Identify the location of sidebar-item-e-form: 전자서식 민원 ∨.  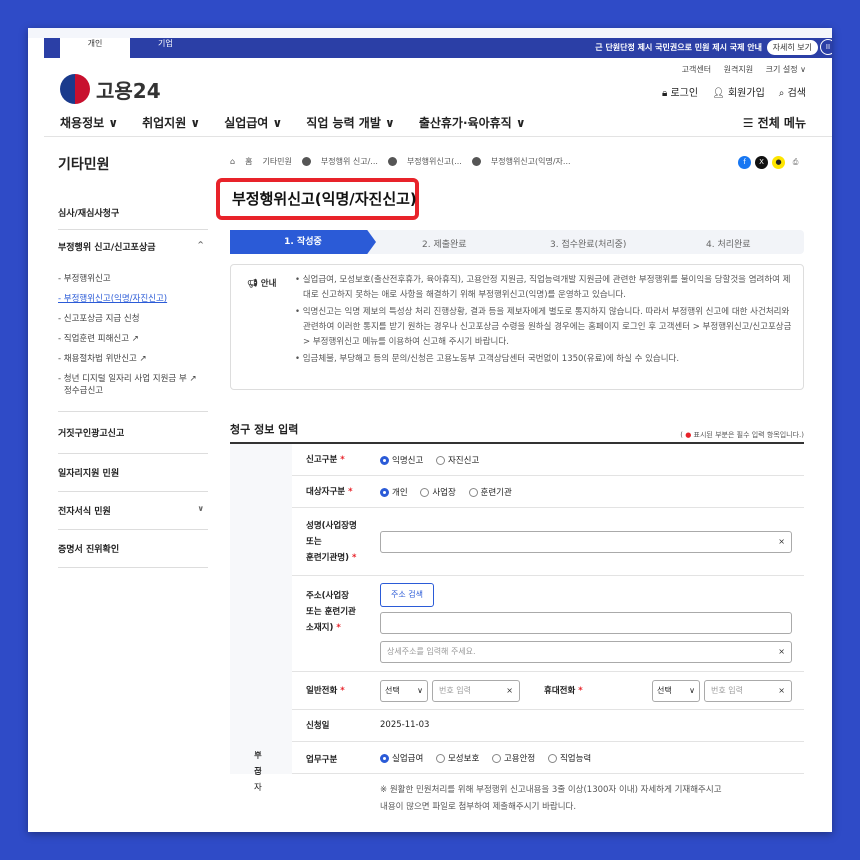
(133, 511).